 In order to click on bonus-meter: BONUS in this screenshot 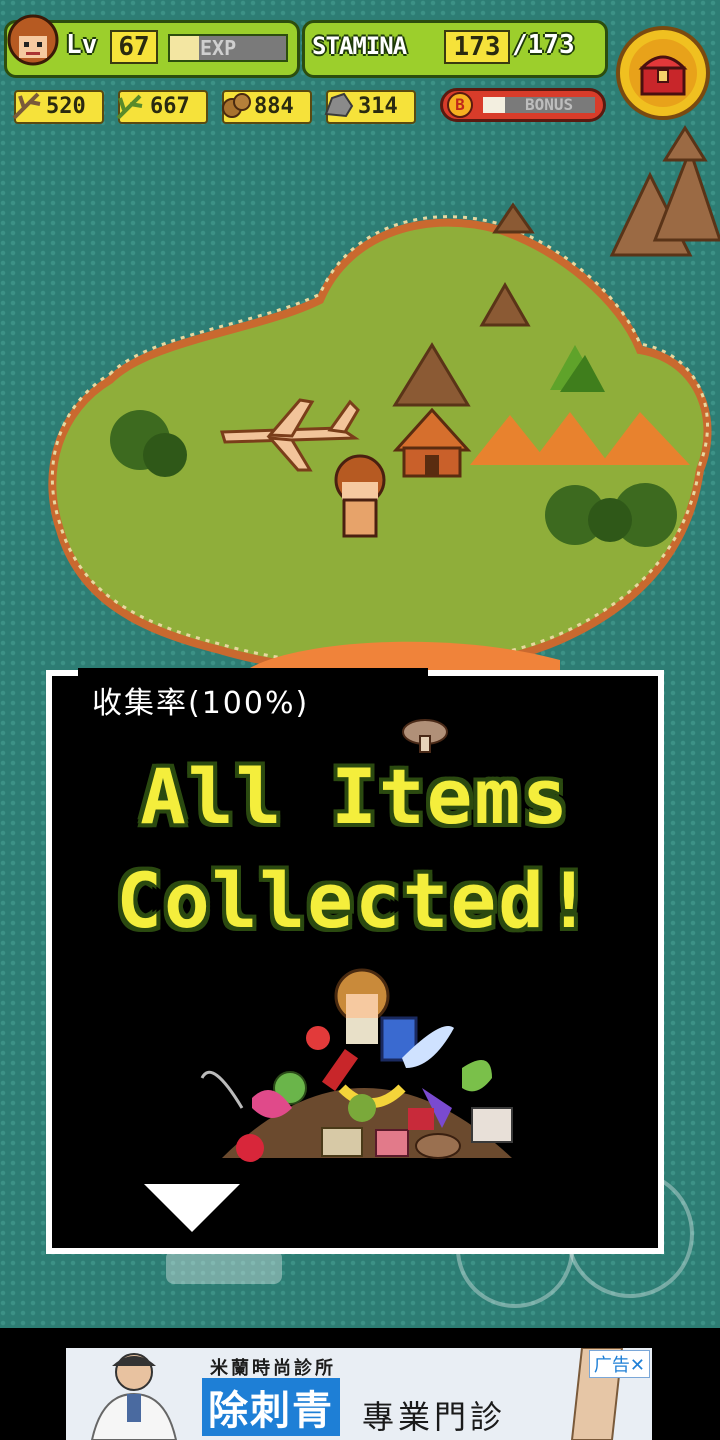, I will do `click(539, 104)`.